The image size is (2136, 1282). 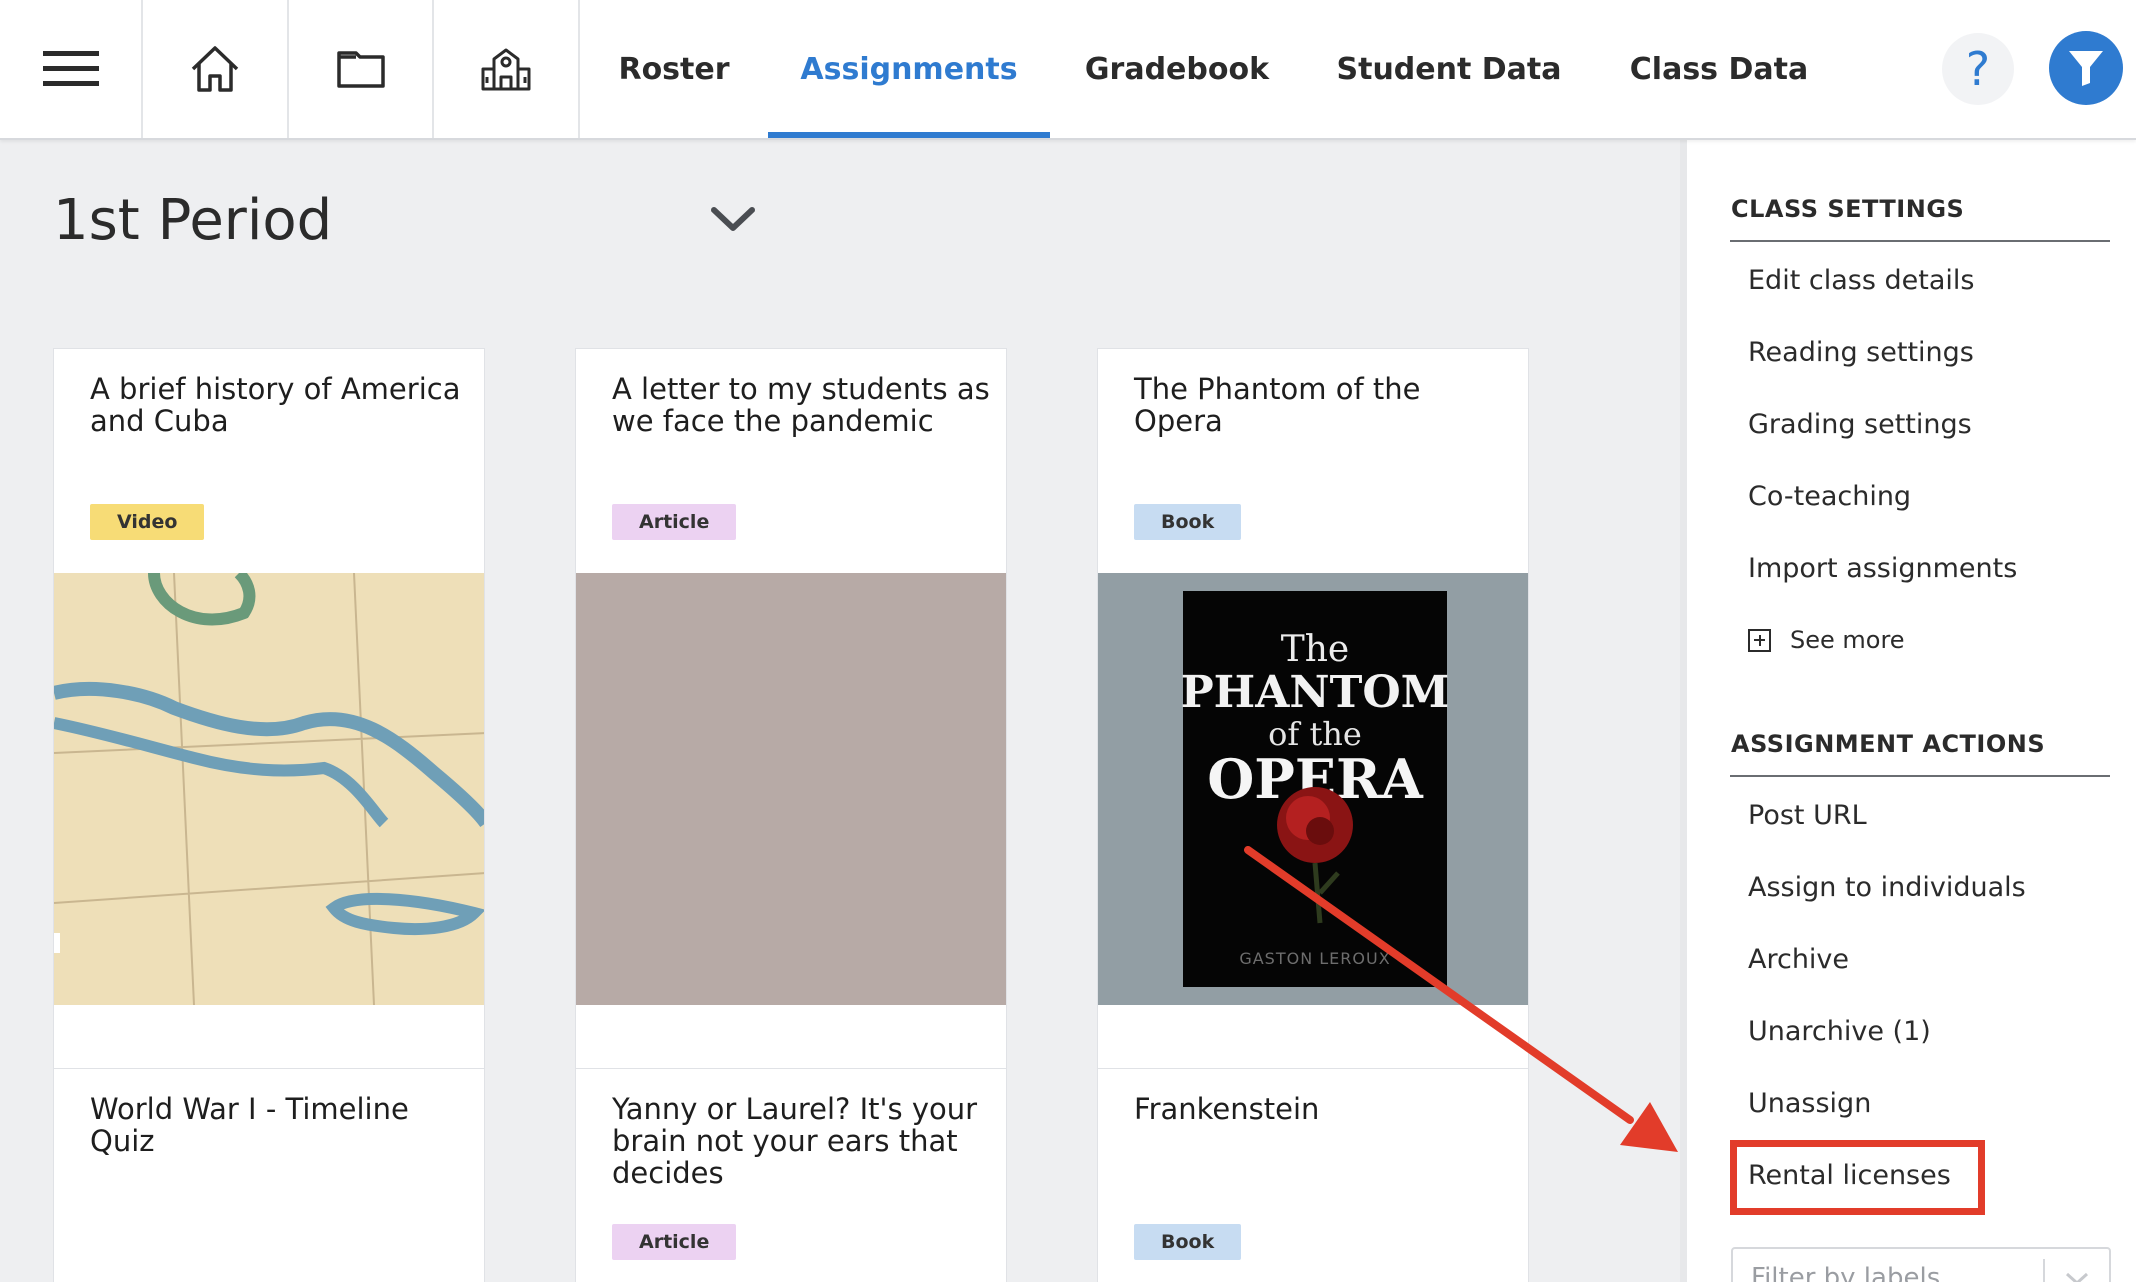 I want to click on school-button, so click(x=507, y=69).